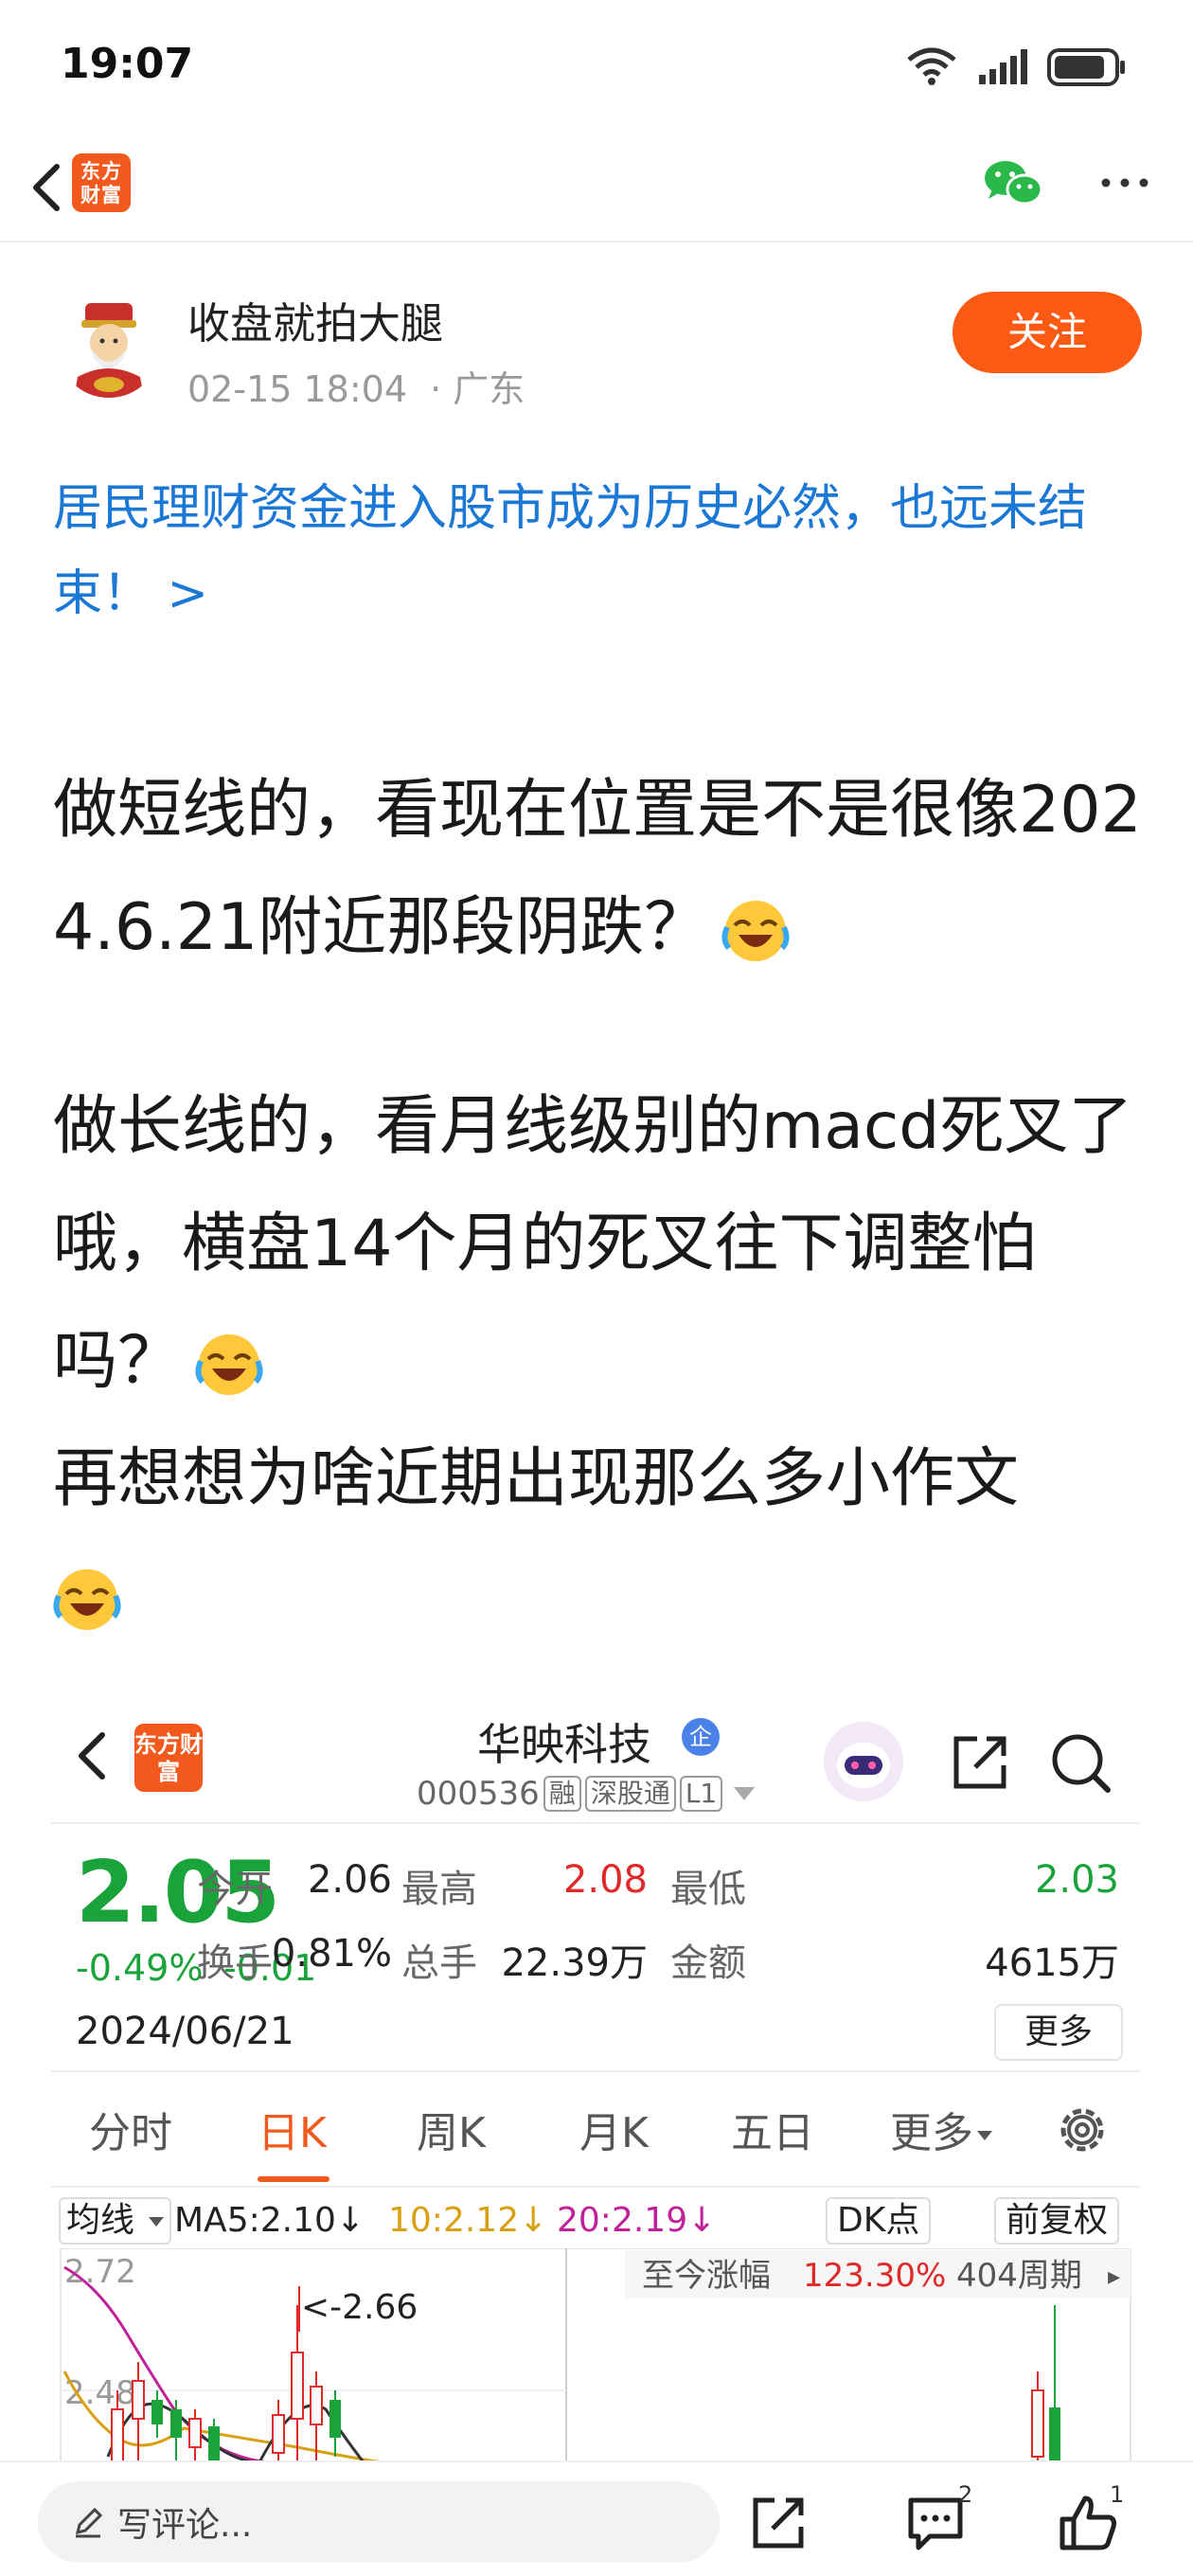 This screenshot has width=1193, height=2576. Describe the element at coordinates (315, 319) in the screenshot. I see `author-name: 收盘就拍大腿` at that location.